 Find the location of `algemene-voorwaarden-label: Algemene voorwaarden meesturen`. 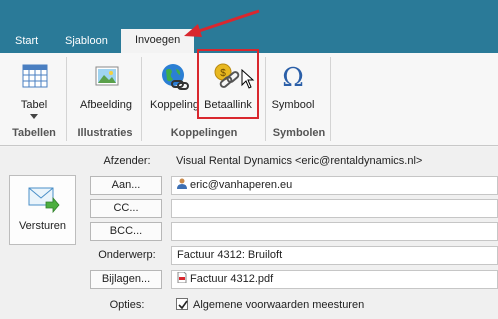

algemene-voorwaarden-label: Algemene voorwaarden meesturen is located at coordinates (279, 305).